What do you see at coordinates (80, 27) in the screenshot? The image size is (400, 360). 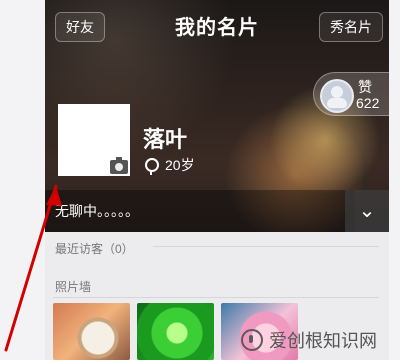 I see `back-button: 好友` at bounding box center [80, 27].